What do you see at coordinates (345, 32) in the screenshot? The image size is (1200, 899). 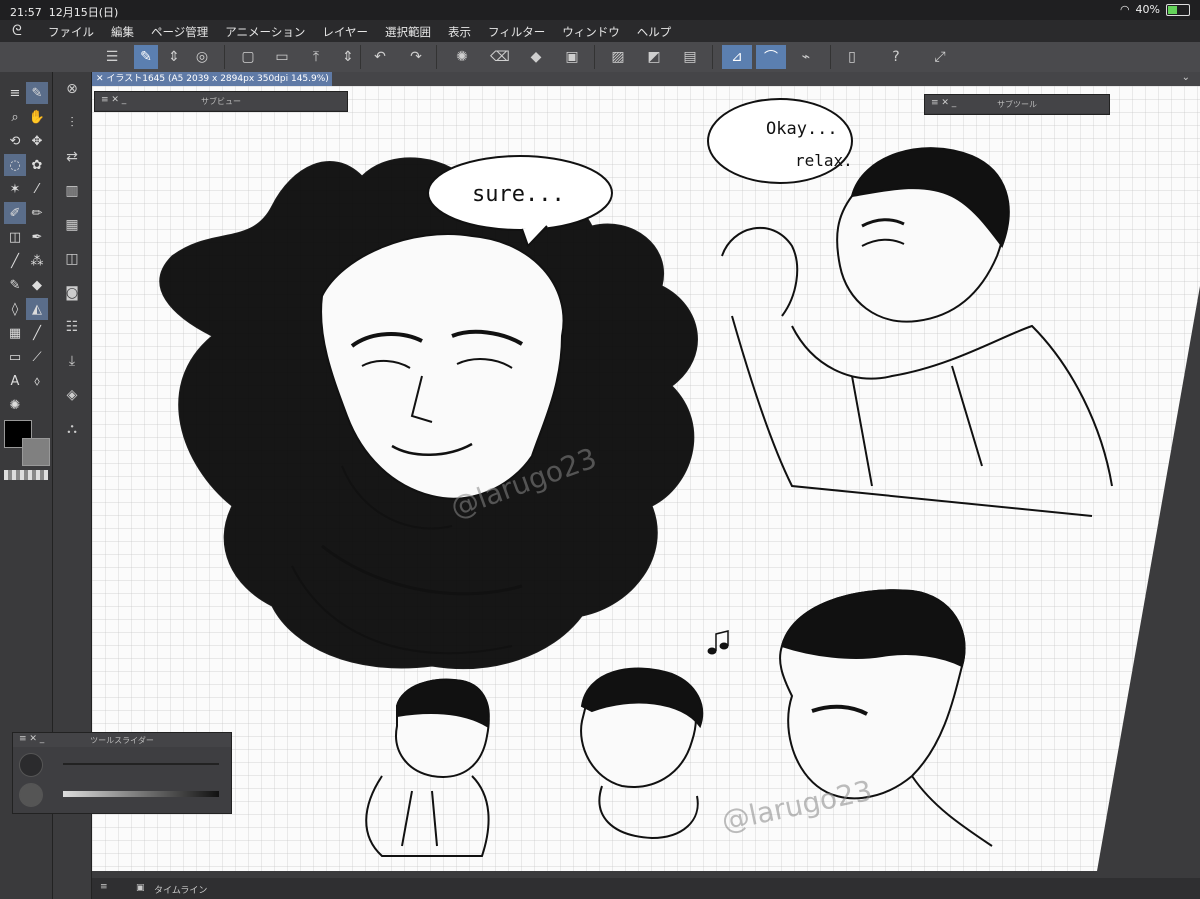 I see `menu-layer: レイヤー` at bounding box center [345, 32].